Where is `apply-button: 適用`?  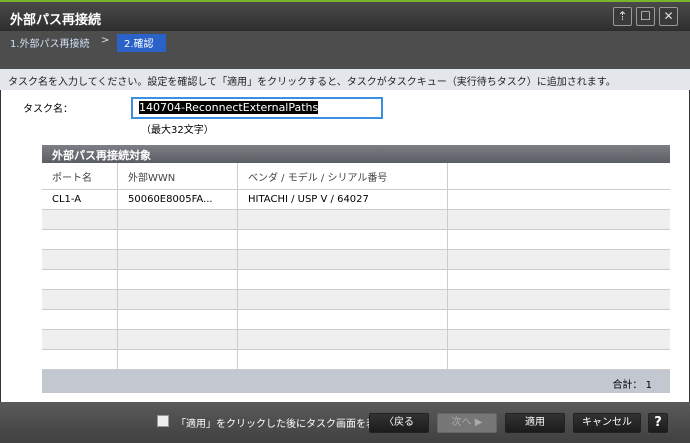
apply-button: 適用 is located at coordinates (535, 423).